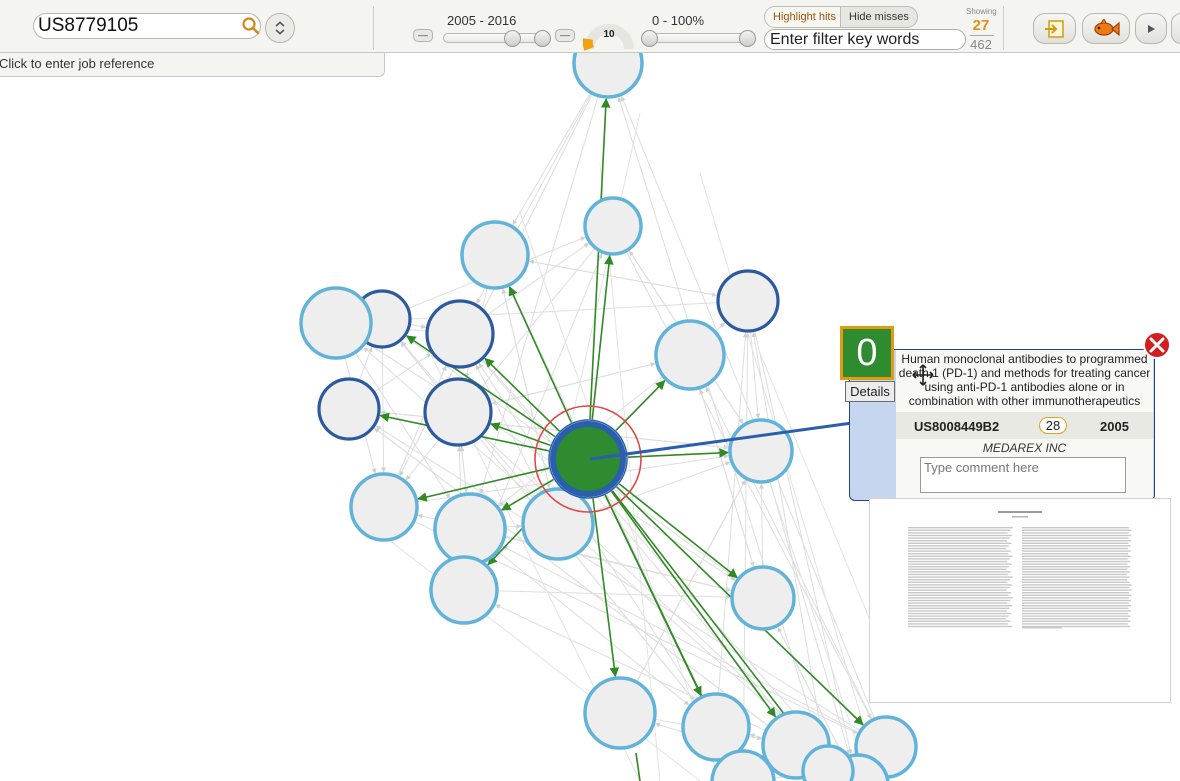  What do you see at coordinates (981, 25) in the screenshot?
I see `showing-count: 27` at bounding box center [981, 25].